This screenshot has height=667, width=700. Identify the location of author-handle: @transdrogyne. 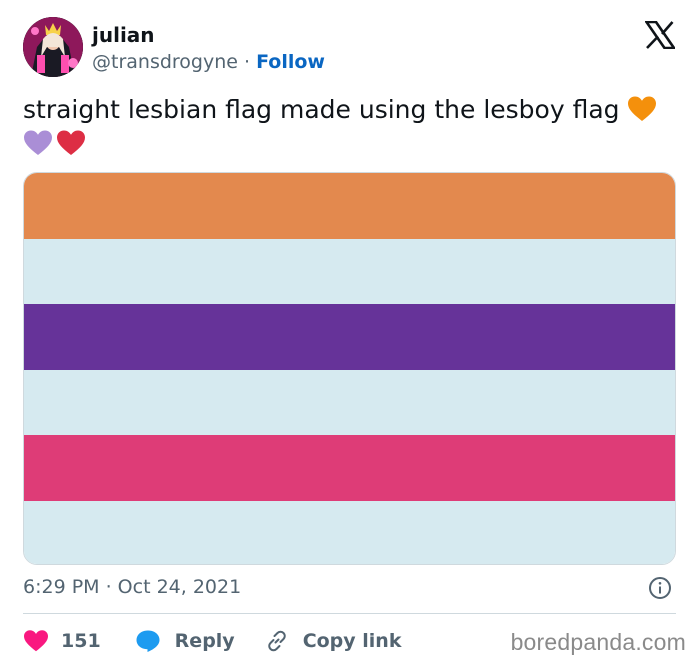
(165, 62).